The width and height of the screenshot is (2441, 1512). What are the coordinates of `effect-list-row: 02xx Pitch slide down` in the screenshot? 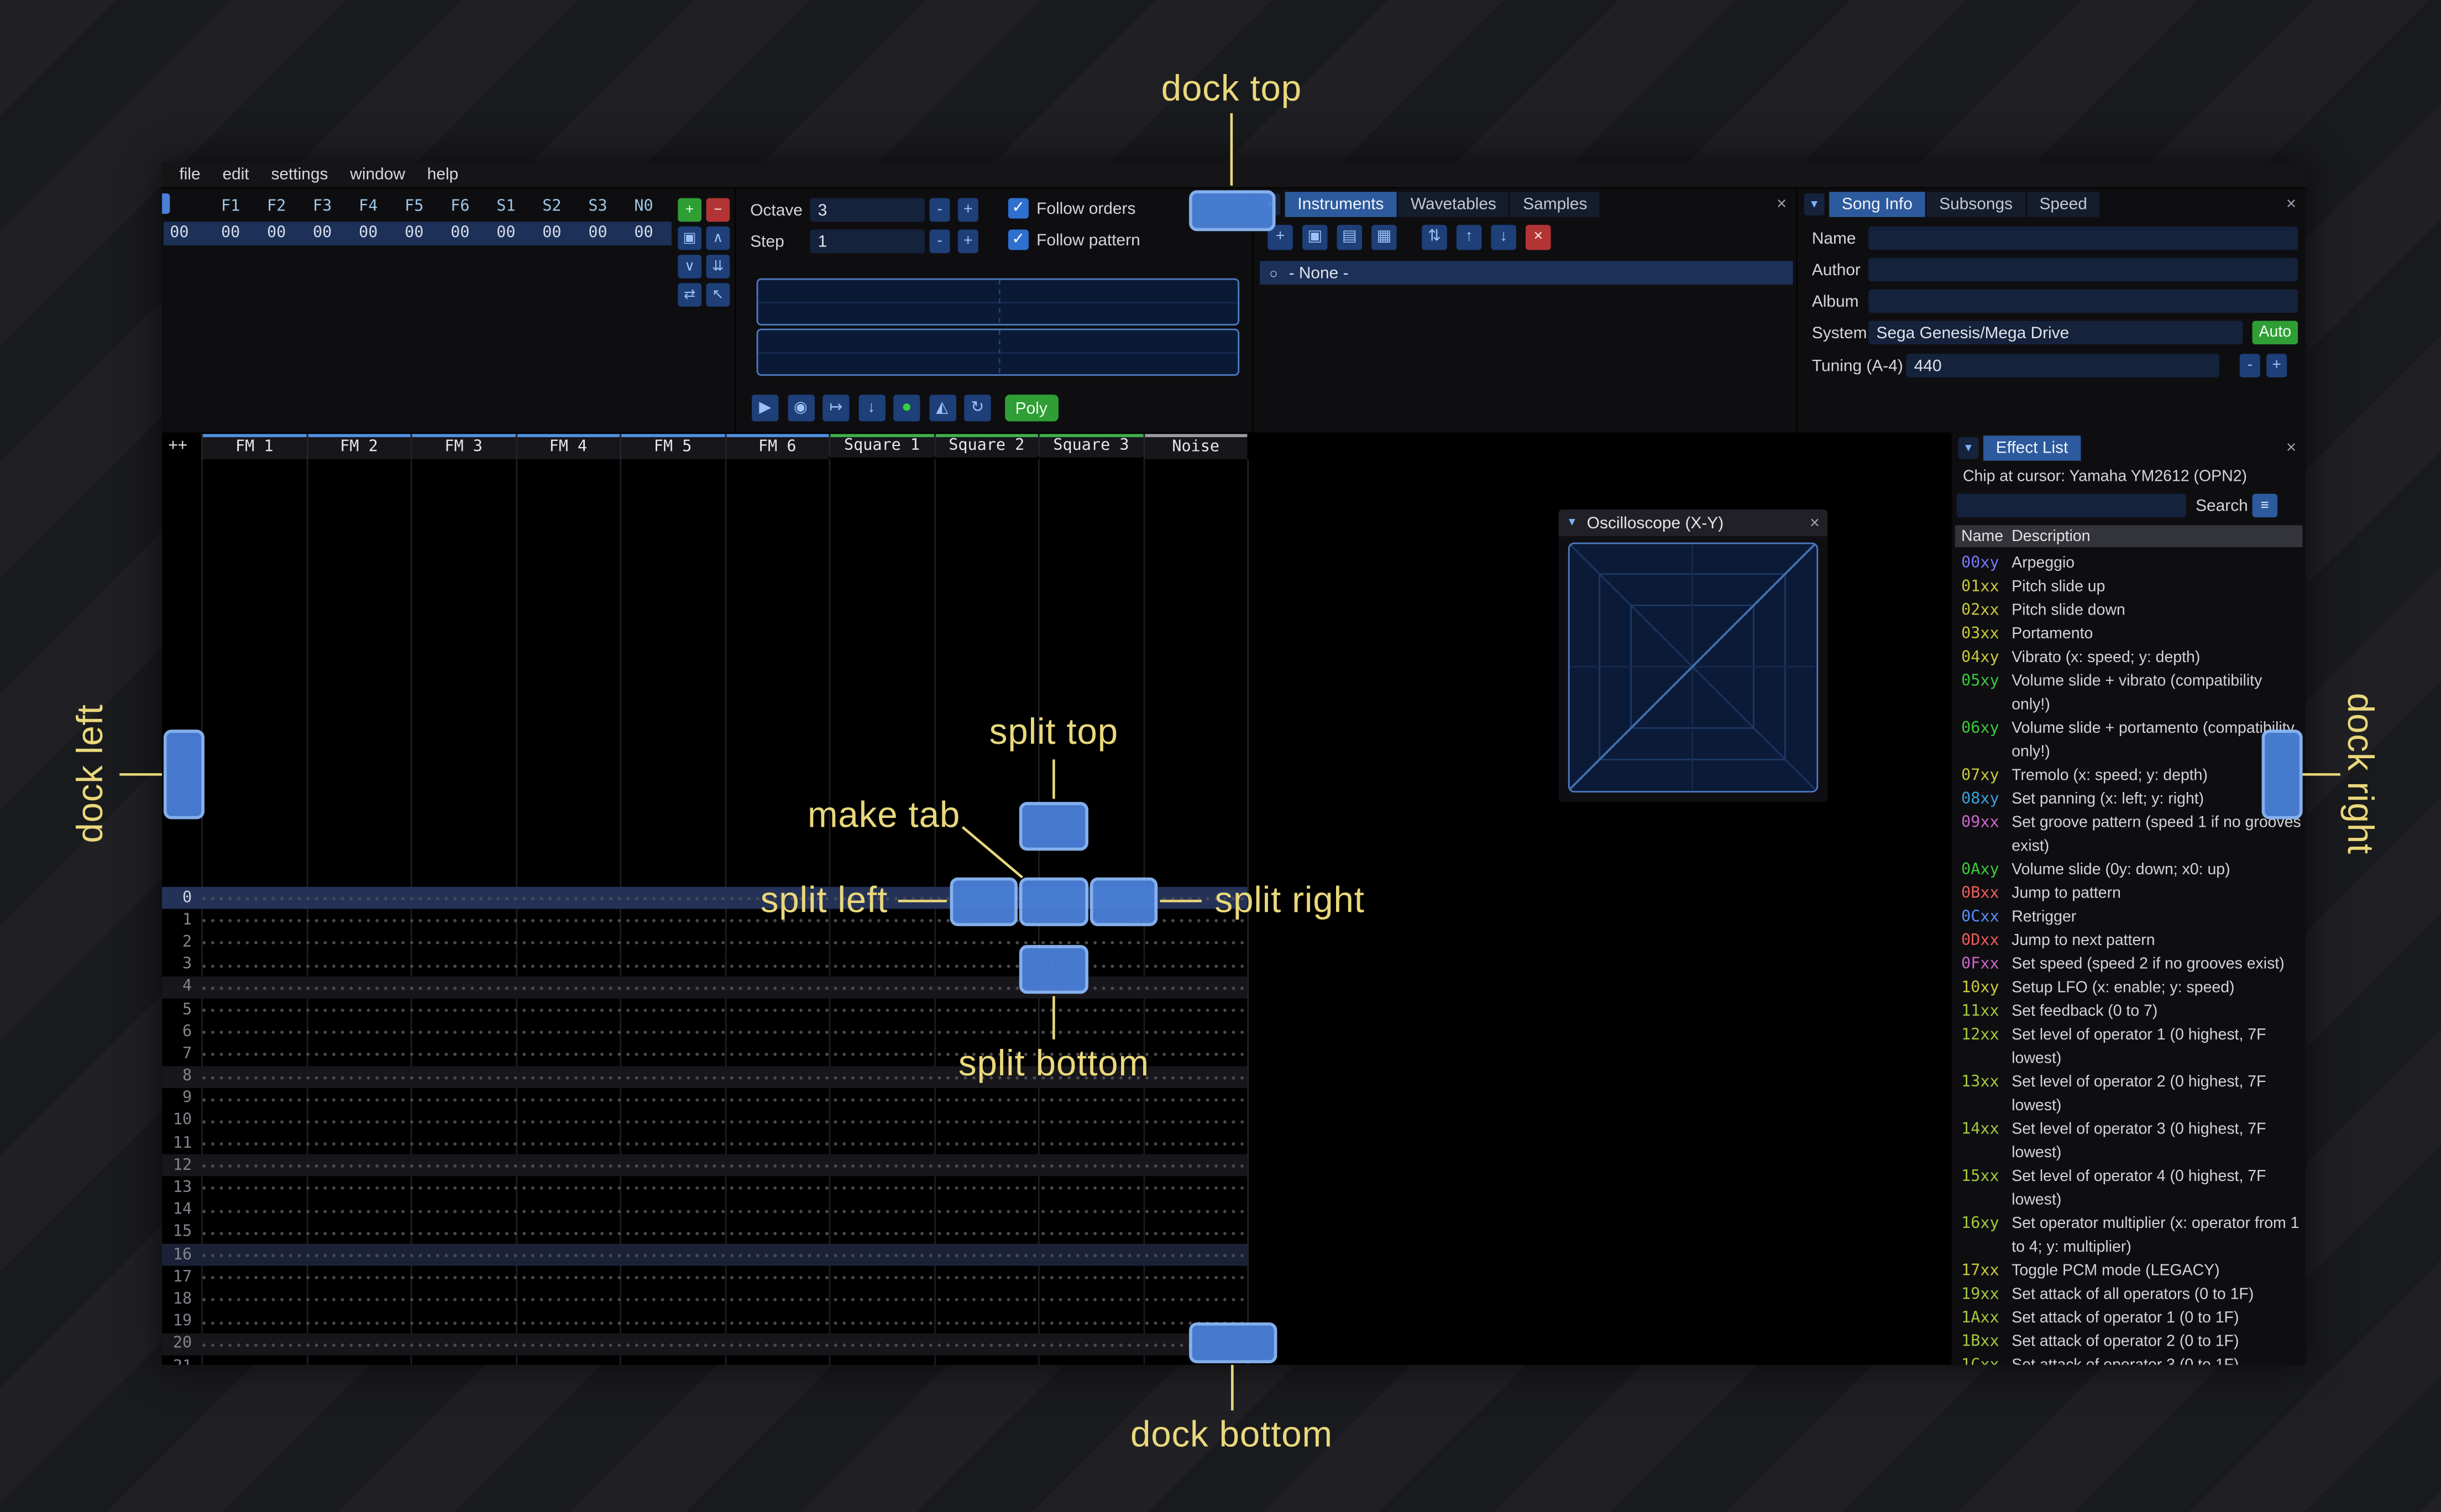 It's located at (2132, 611).